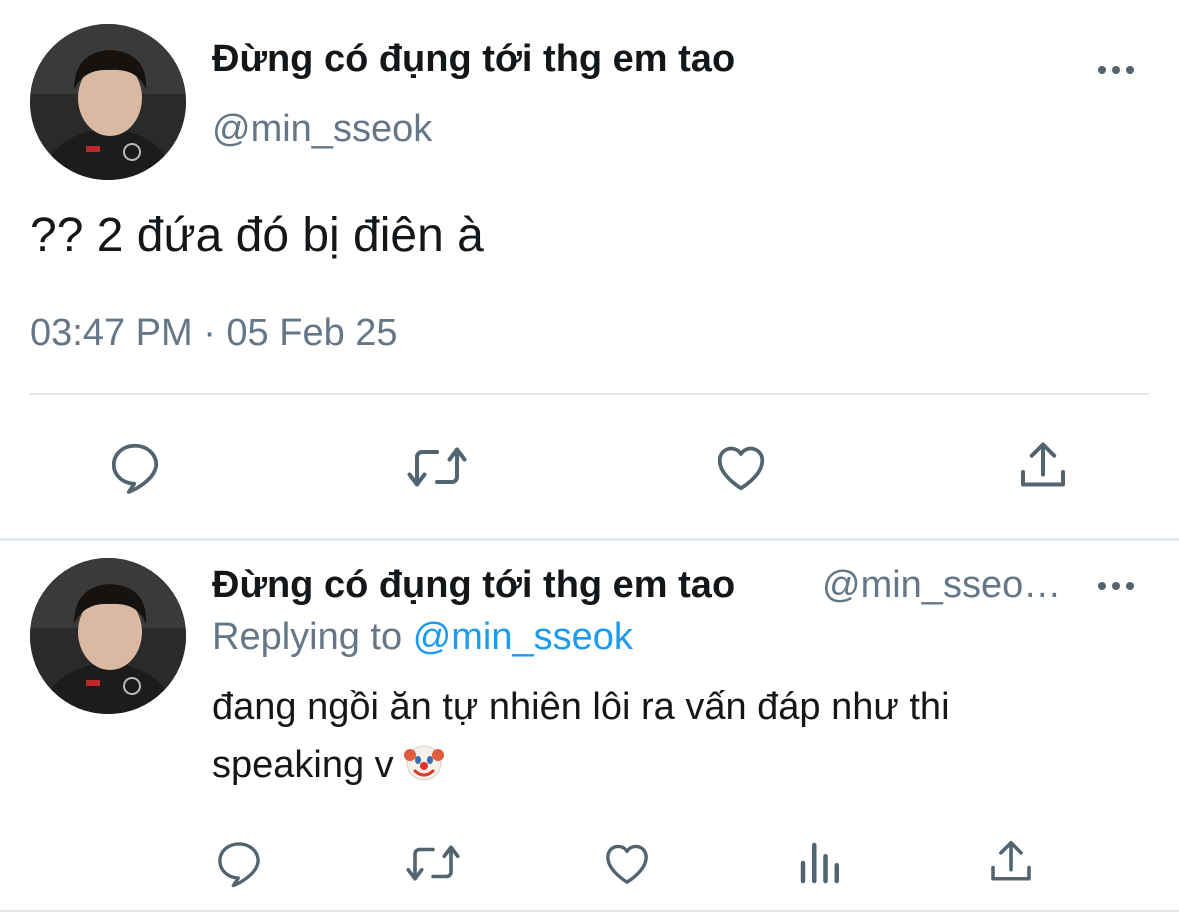 The width and height of the screenshot is (1179, 915). What do you see at coordinates (473, 585) in the screenshot?
I see `reply-author-name: Đừng có đụng tới thg em tao` at bounding box center [473, 585].